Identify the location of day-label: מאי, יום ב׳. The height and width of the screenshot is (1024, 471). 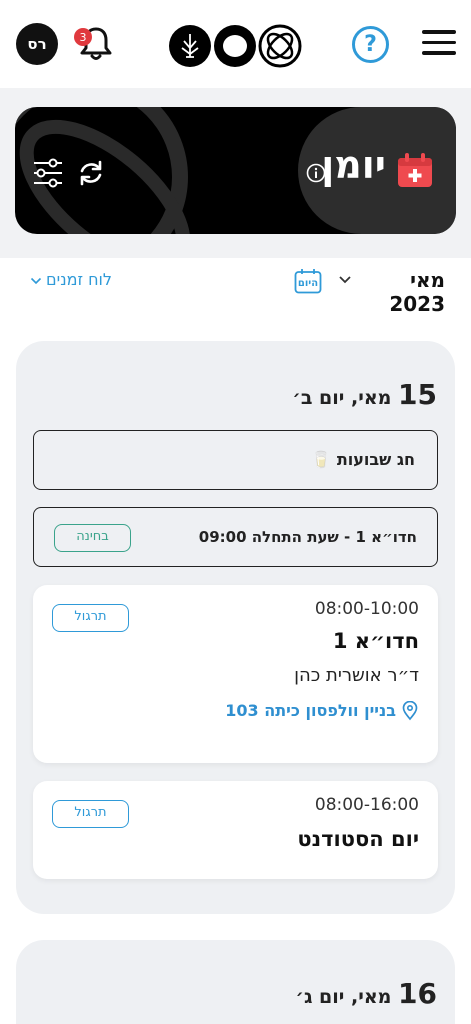
(342, 398).